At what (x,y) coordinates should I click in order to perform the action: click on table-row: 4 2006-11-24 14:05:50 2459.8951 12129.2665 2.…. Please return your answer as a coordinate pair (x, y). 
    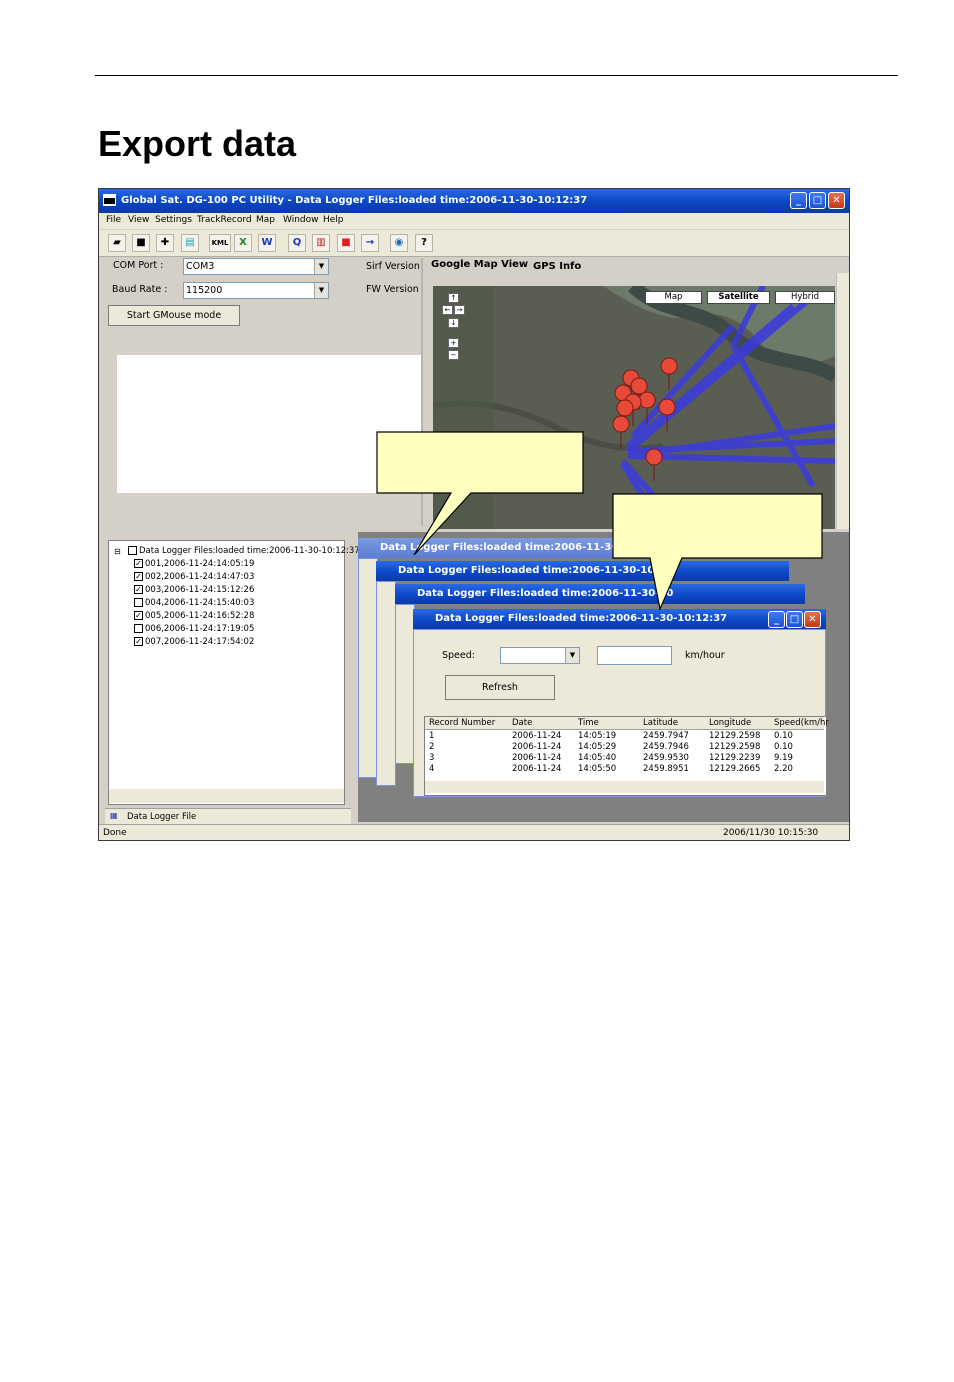
    Looking at the image, I should click on (624, 769).